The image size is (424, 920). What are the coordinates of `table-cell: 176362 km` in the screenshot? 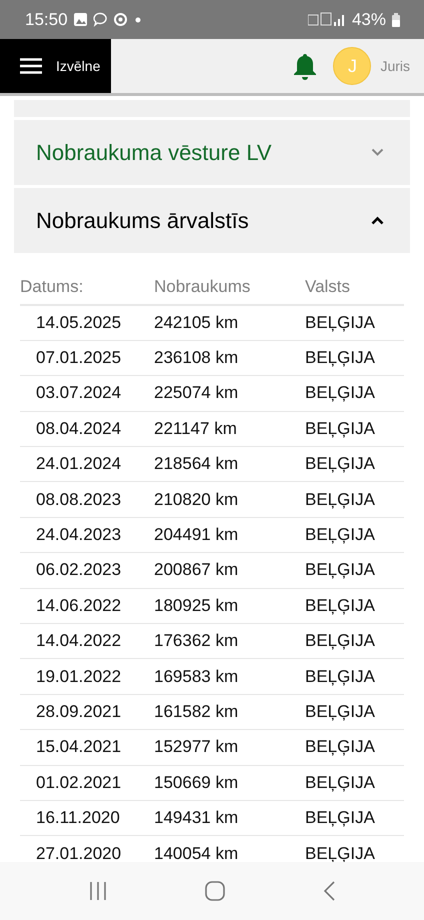 It's located at (229, 641).